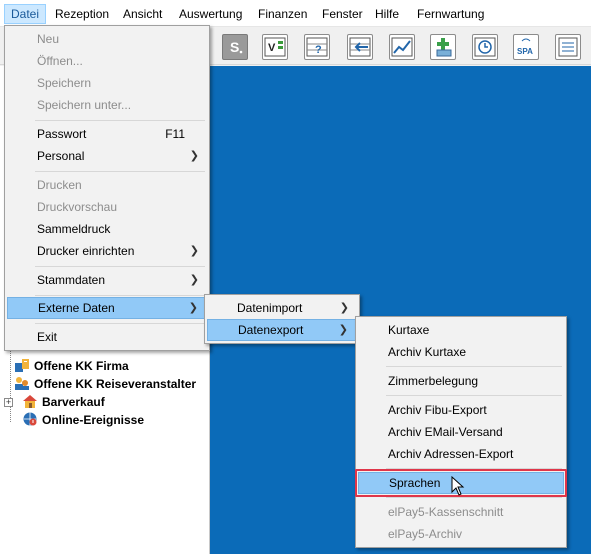  I want to click on menu-item-sammeldruck: Sammeldruck, so click(107, 229).